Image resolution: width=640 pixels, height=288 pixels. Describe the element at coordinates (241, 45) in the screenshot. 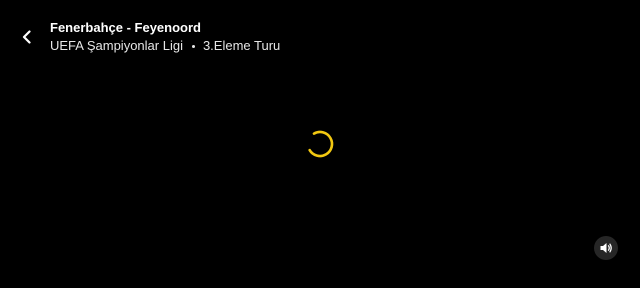

I see `stage-label: 3.Eleme Turu` at that location.